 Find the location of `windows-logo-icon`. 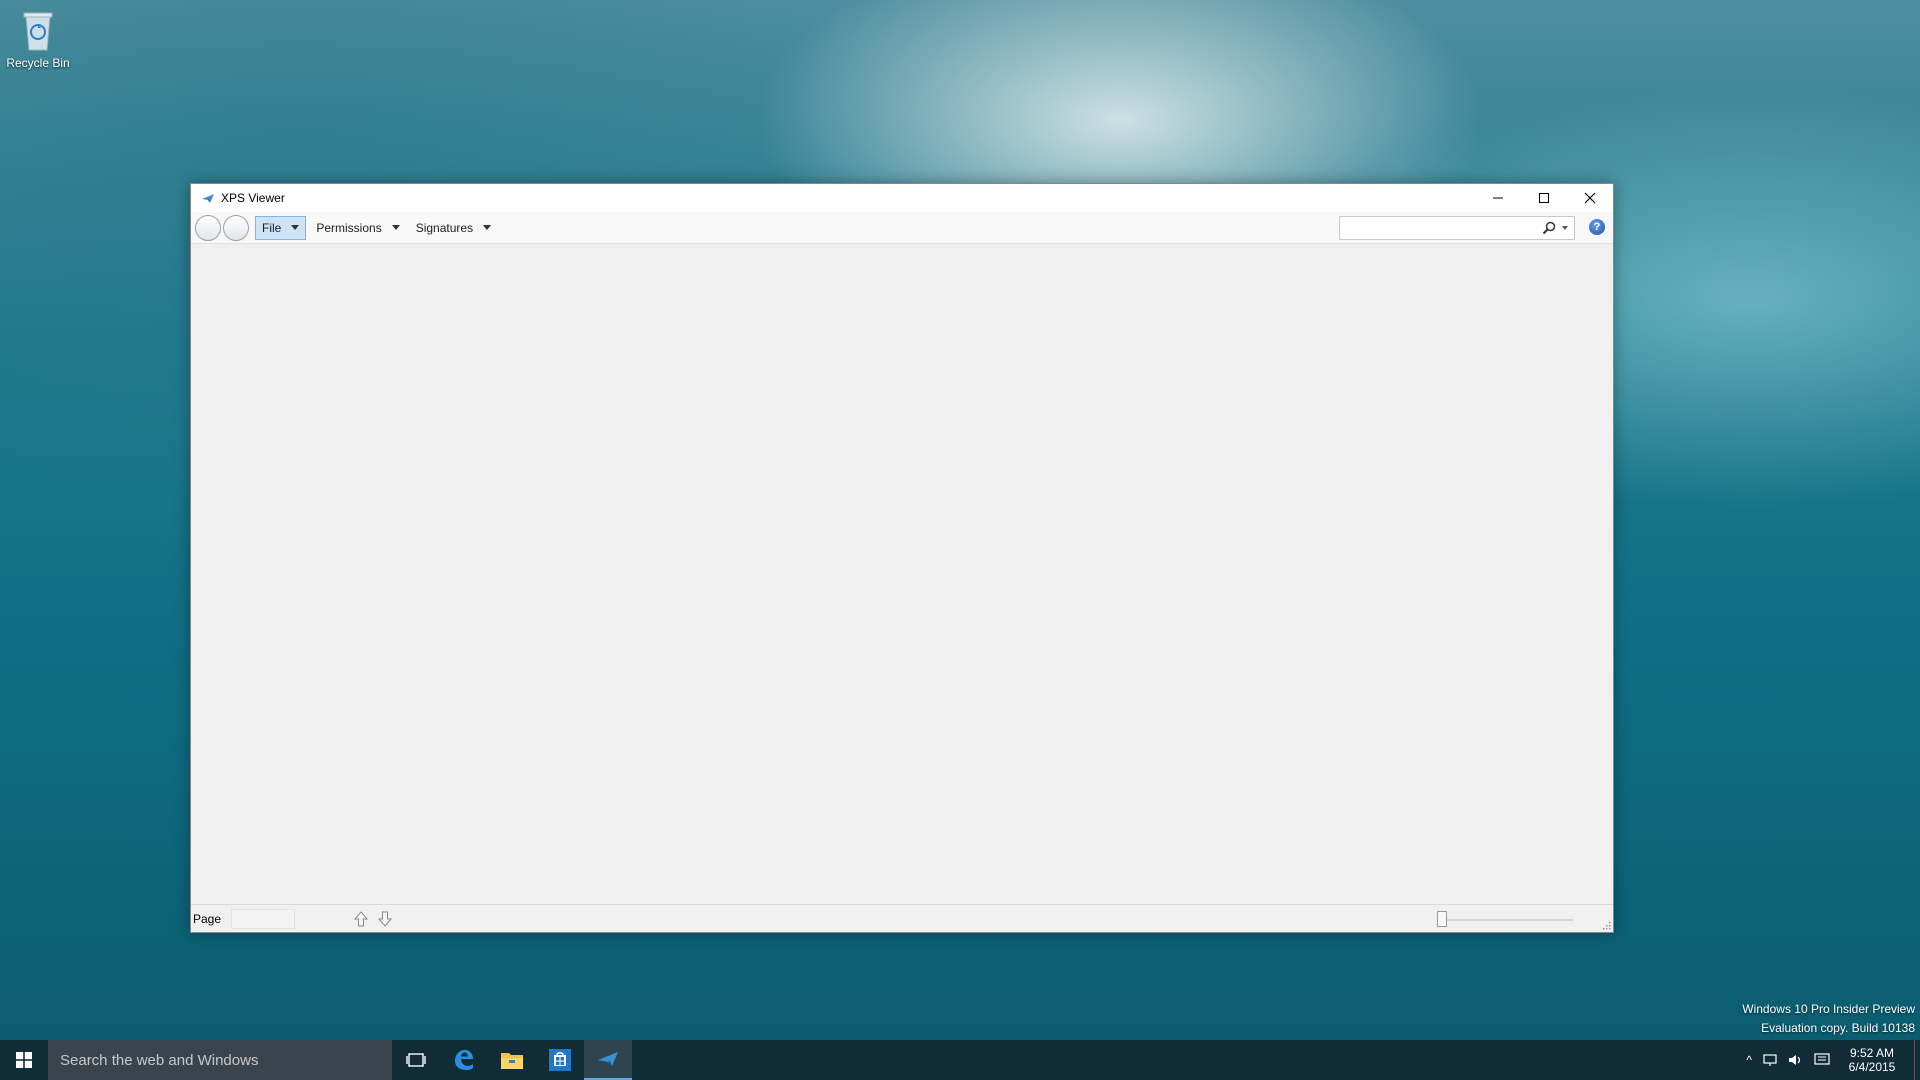

windows-logo-icon is located at coordinates (24, 1060).